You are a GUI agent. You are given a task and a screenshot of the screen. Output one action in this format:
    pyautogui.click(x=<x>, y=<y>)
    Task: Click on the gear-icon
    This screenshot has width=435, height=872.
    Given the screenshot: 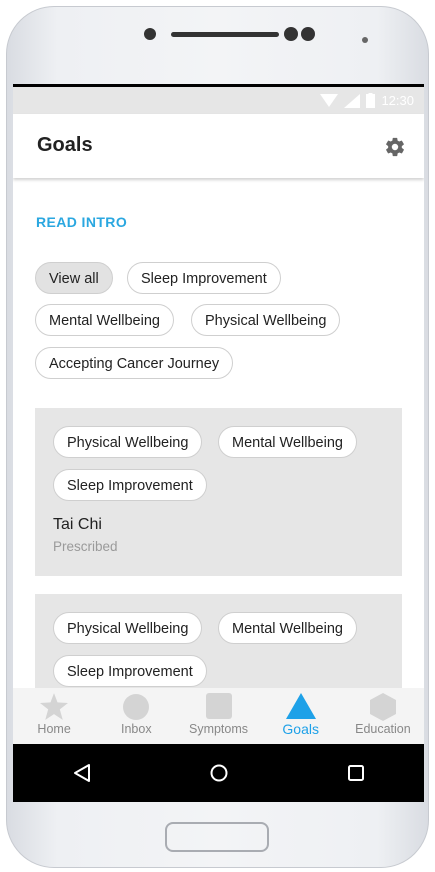 What is the action you would take?
    pyautogui.click(x=395, y=147)
    